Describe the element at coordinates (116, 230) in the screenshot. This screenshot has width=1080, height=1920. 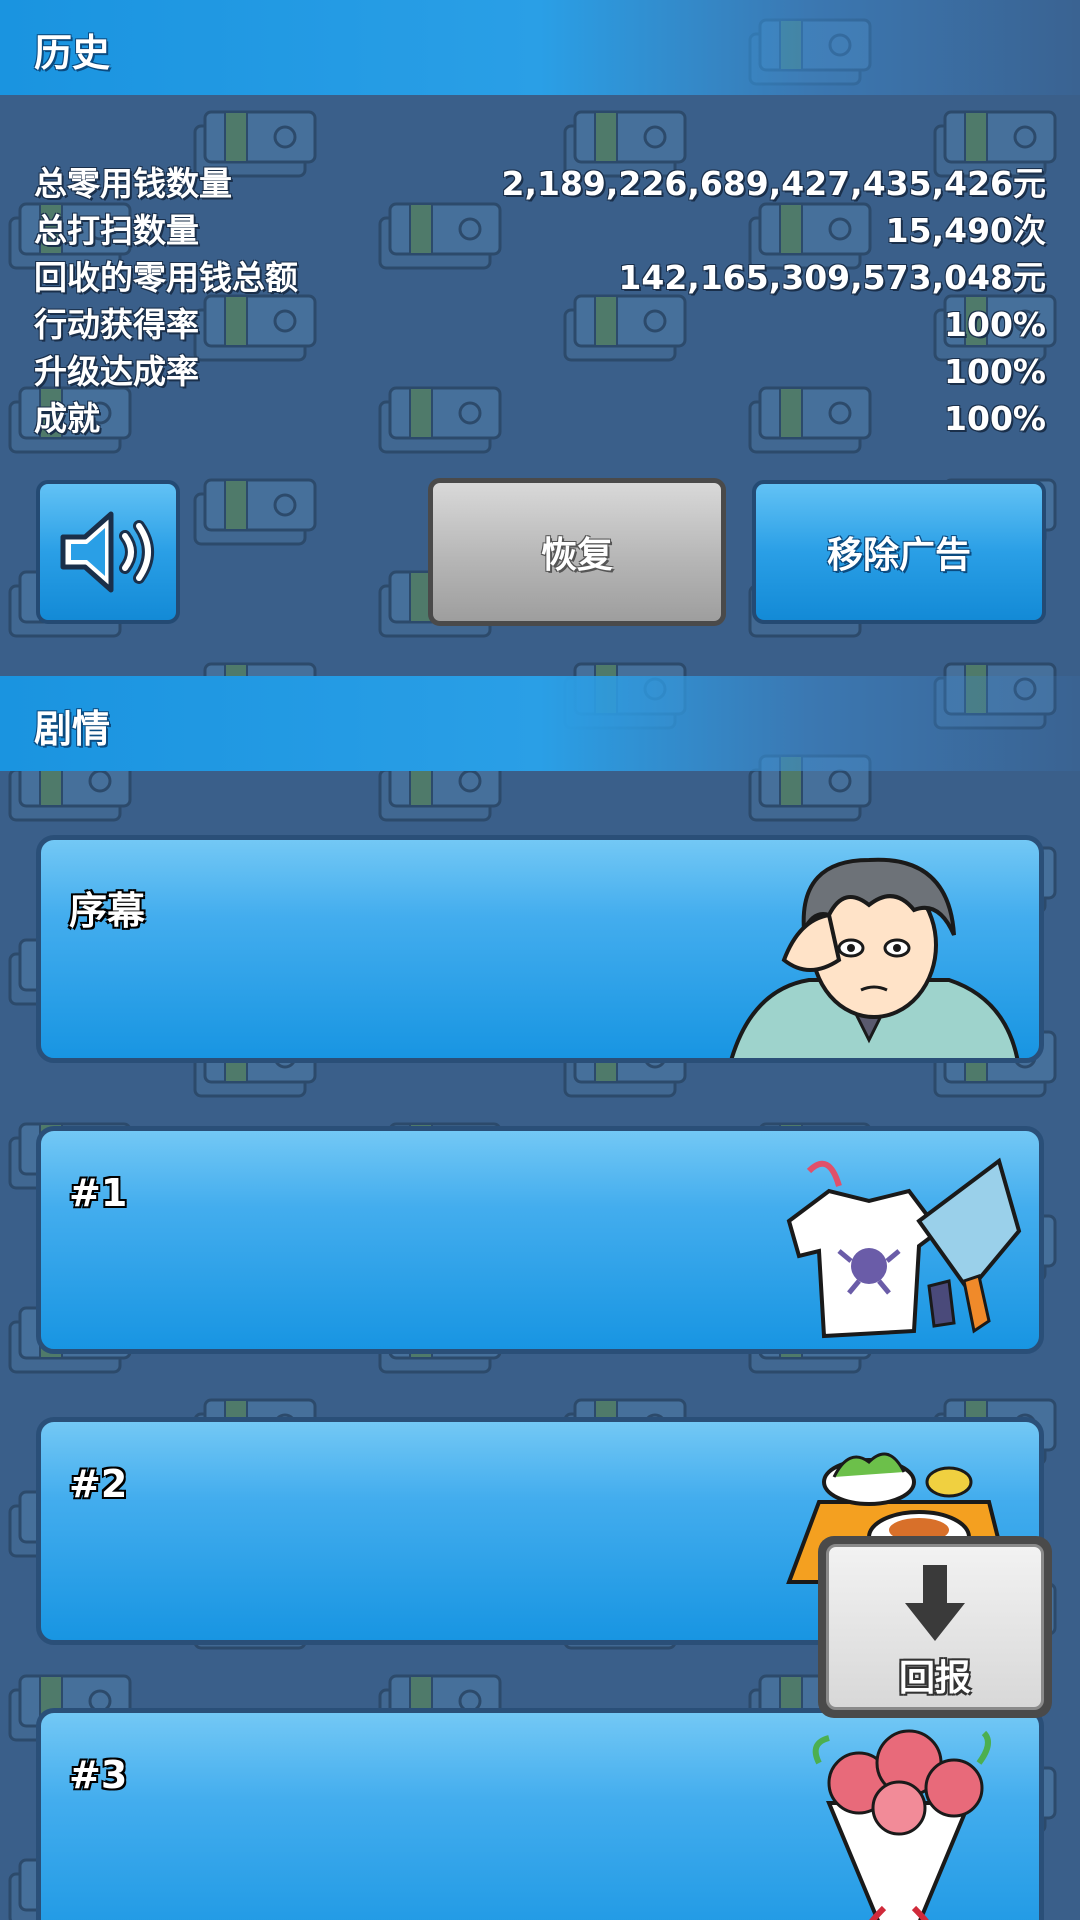
I see `stat-label: 总打扫数量` at that location.